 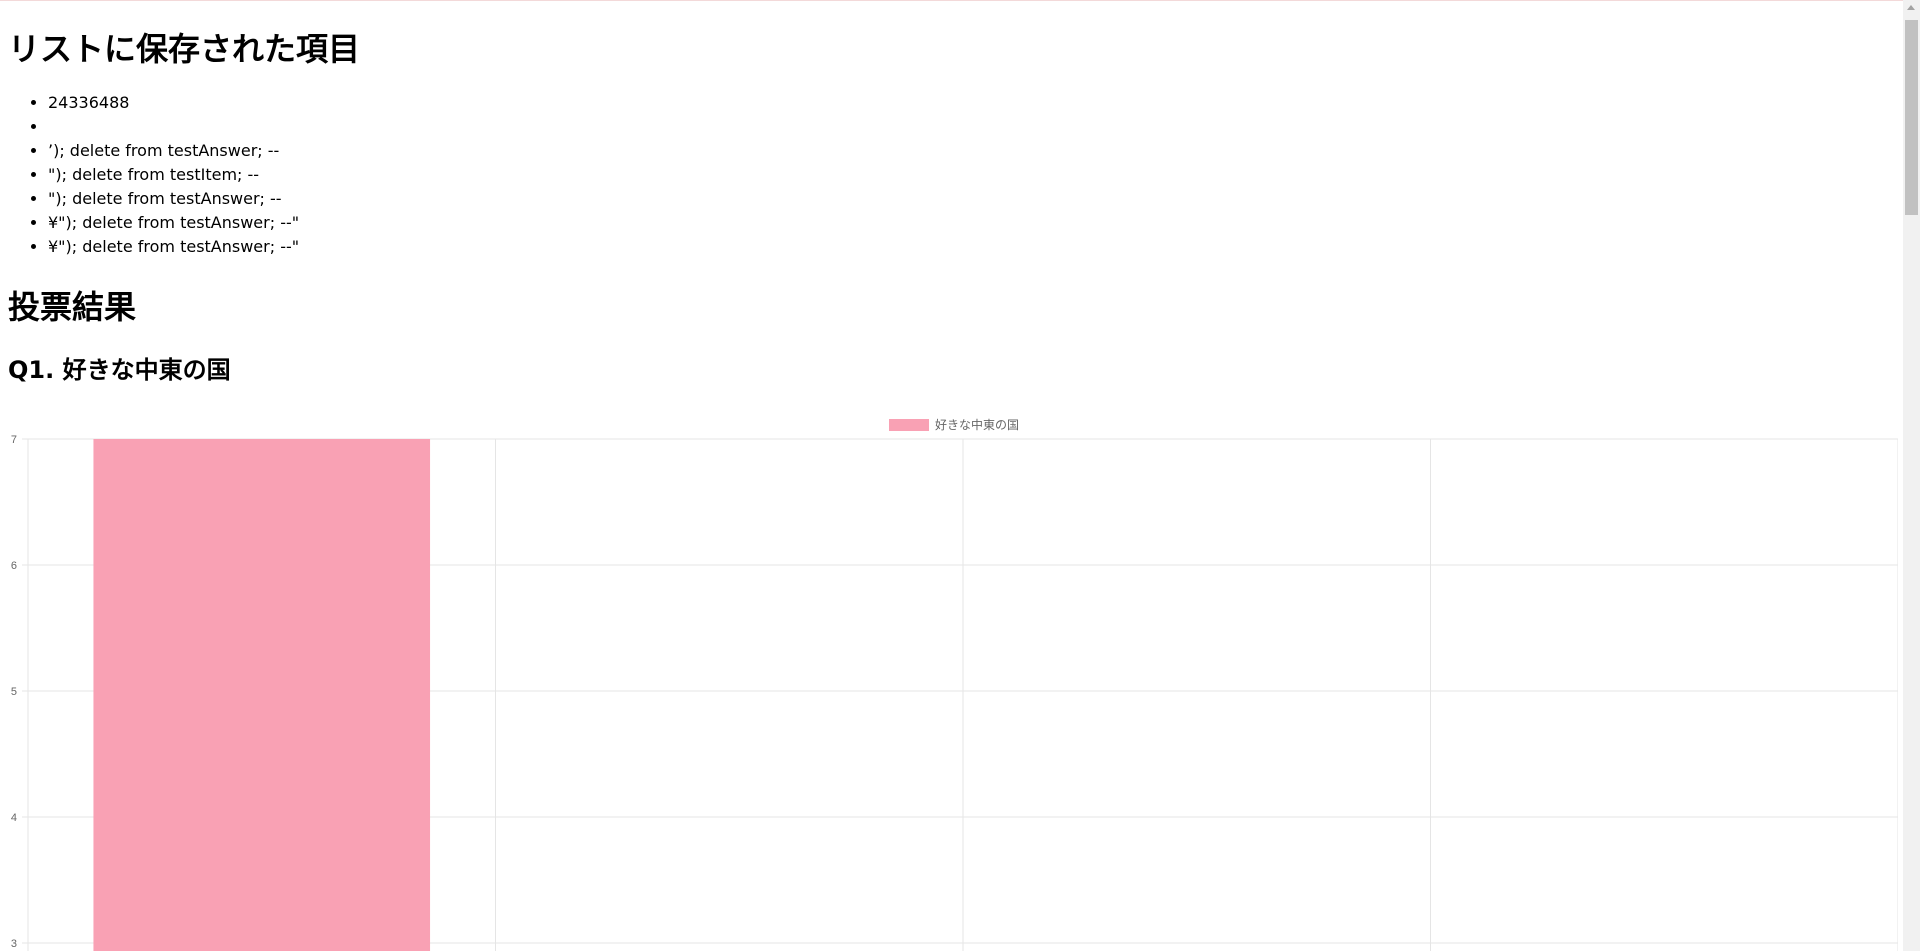 What do you see at coordinates (909, 425) in the screenshot?
I see `legend-swatch` at bounding box center [909, 425].